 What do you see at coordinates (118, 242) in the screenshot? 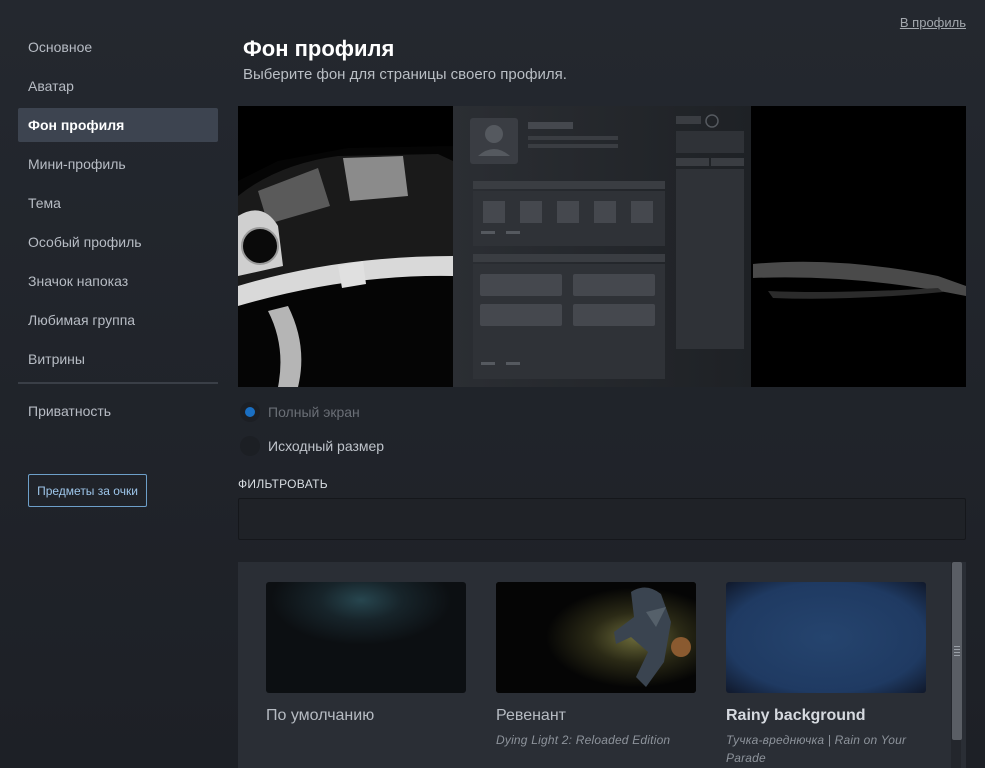
I see `sidebar-item-special-profile: Особый профиль` at bounding box center [118, 242].